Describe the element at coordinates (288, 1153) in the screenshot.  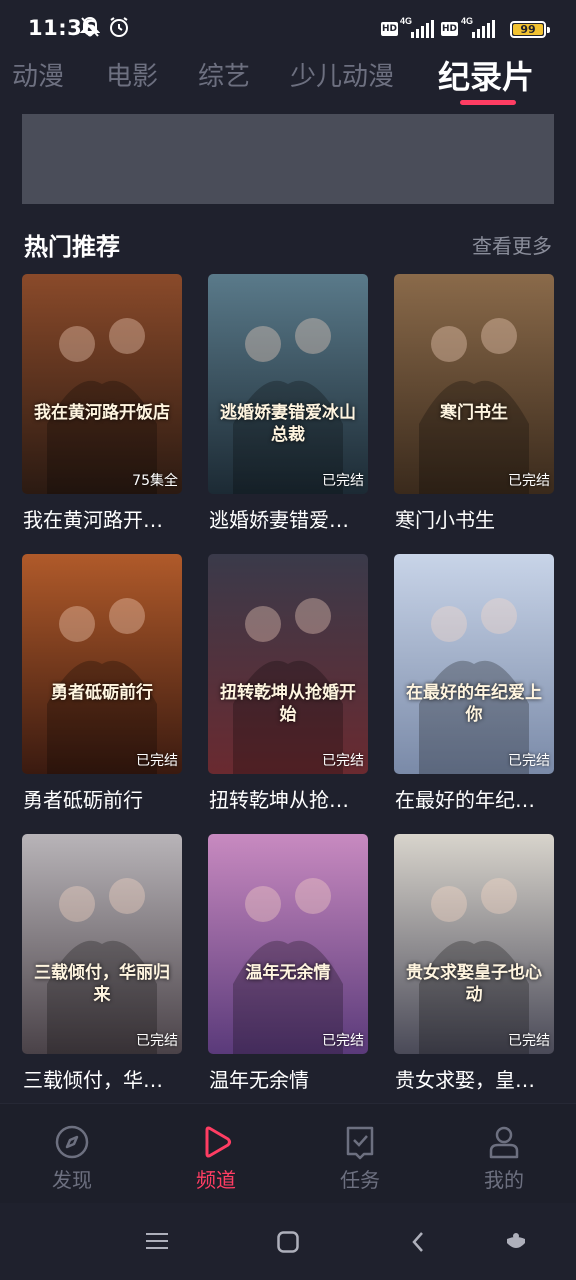
I see `bottom-nav: 发现 频道 任务 我的` at that location.